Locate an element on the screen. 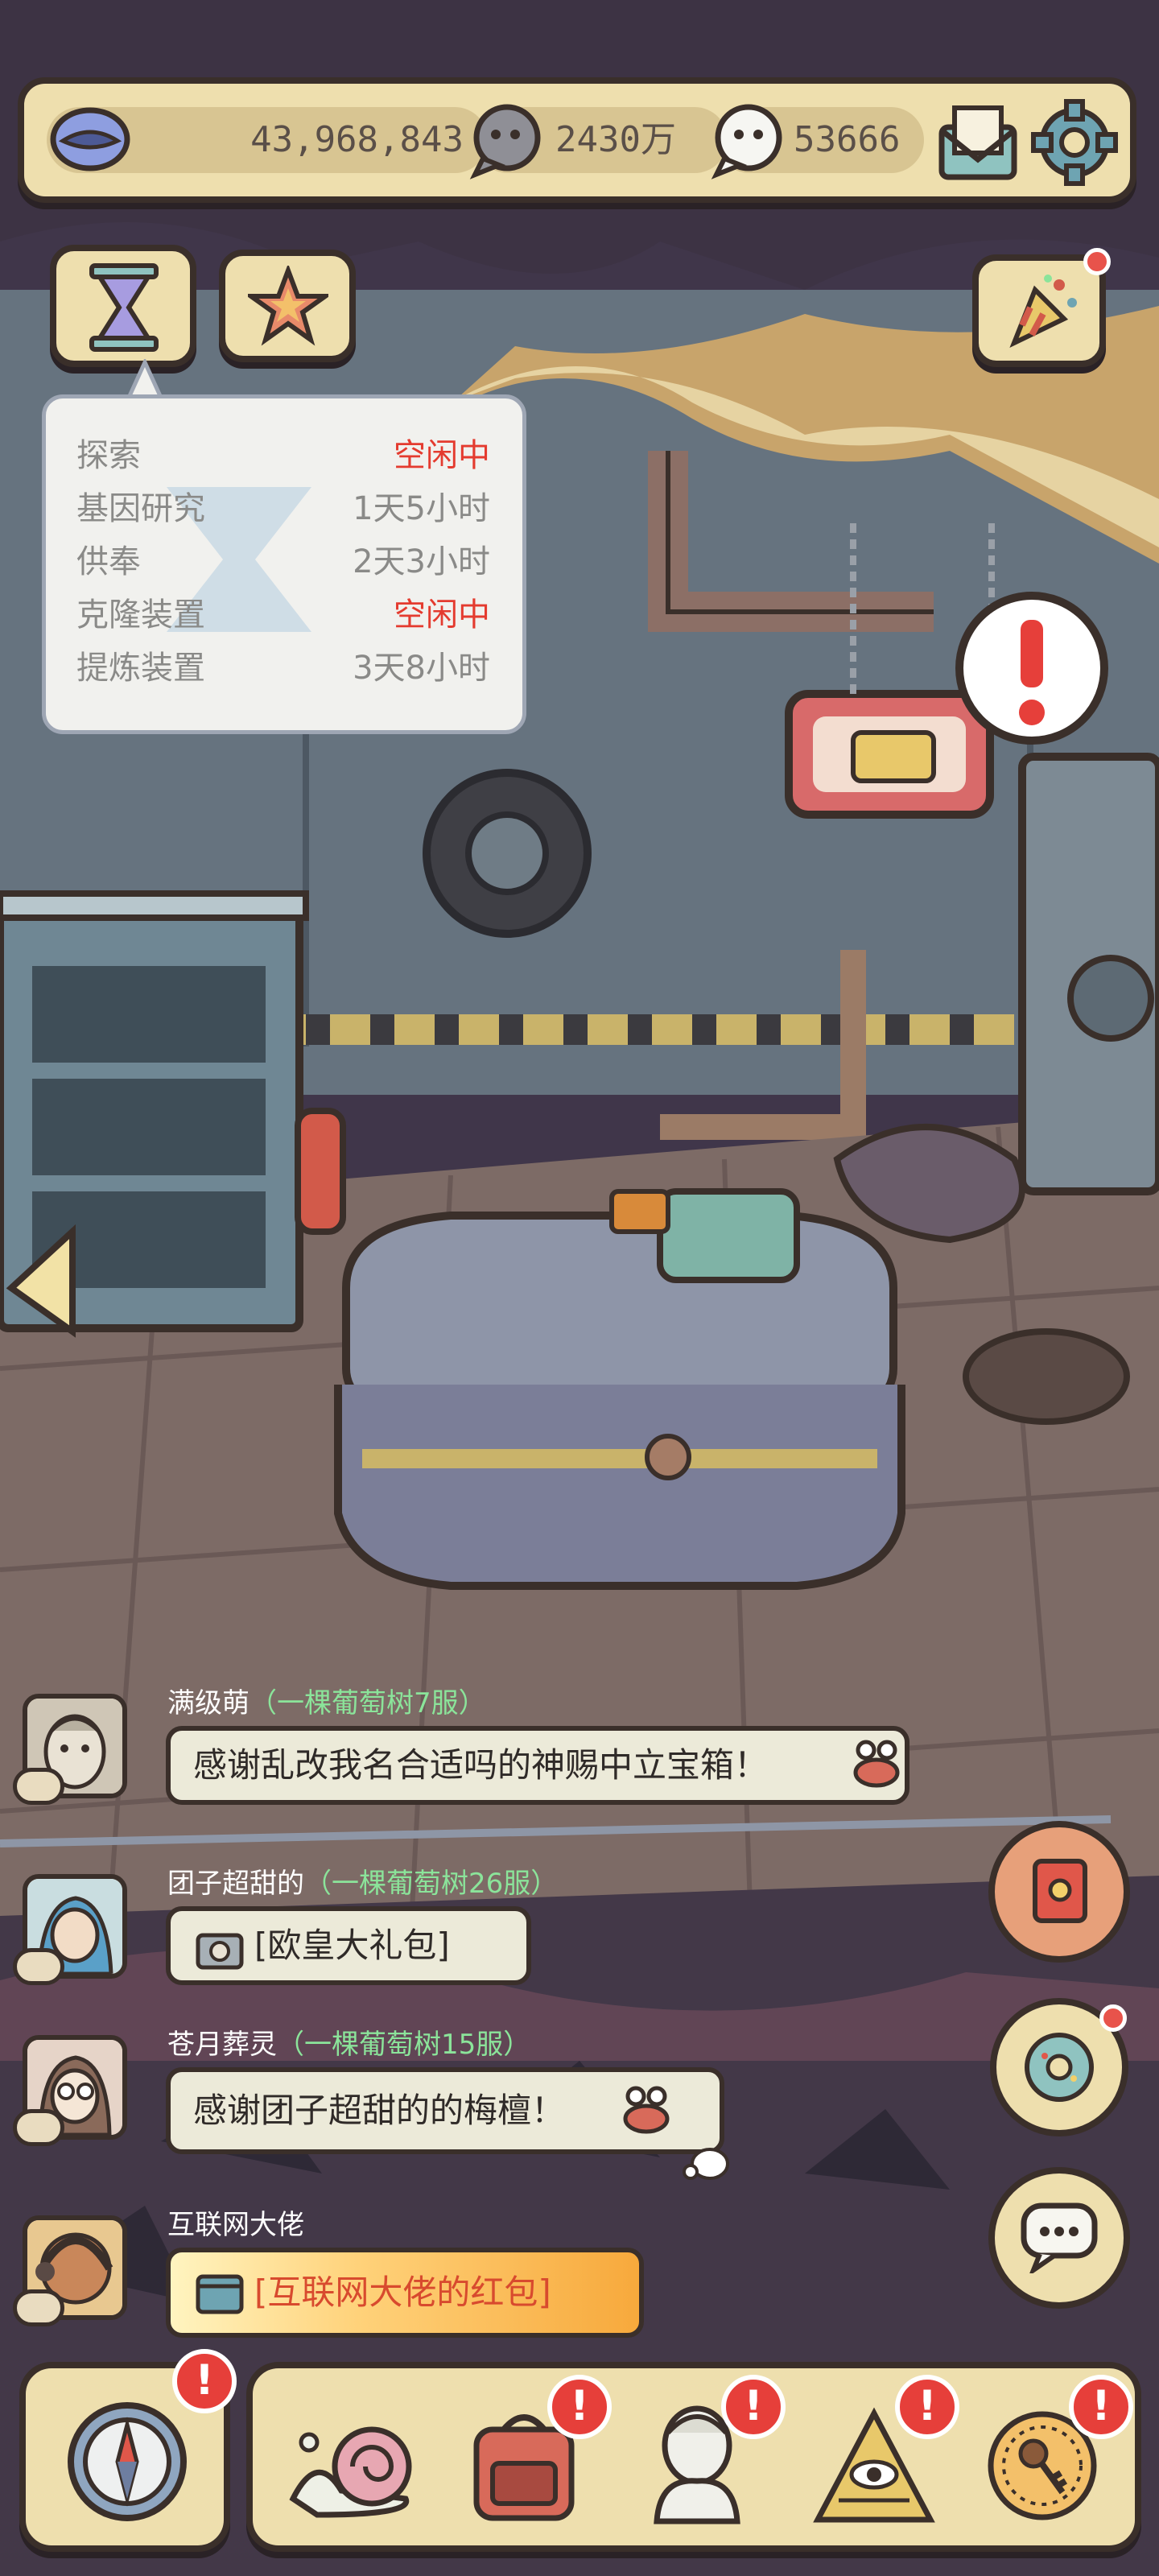 The width and height of the screenshot is (1159, 2576). status-row: 供奉 2天3小时 is located at coordinates (283, 561).